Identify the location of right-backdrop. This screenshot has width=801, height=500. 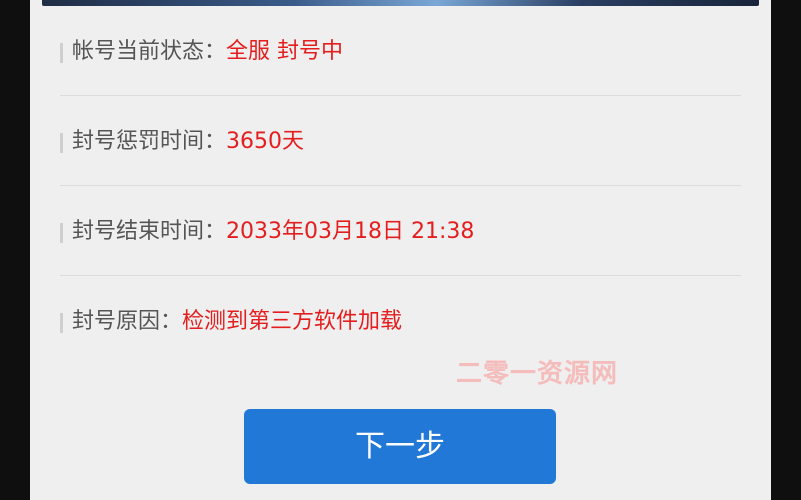
(786, 250).